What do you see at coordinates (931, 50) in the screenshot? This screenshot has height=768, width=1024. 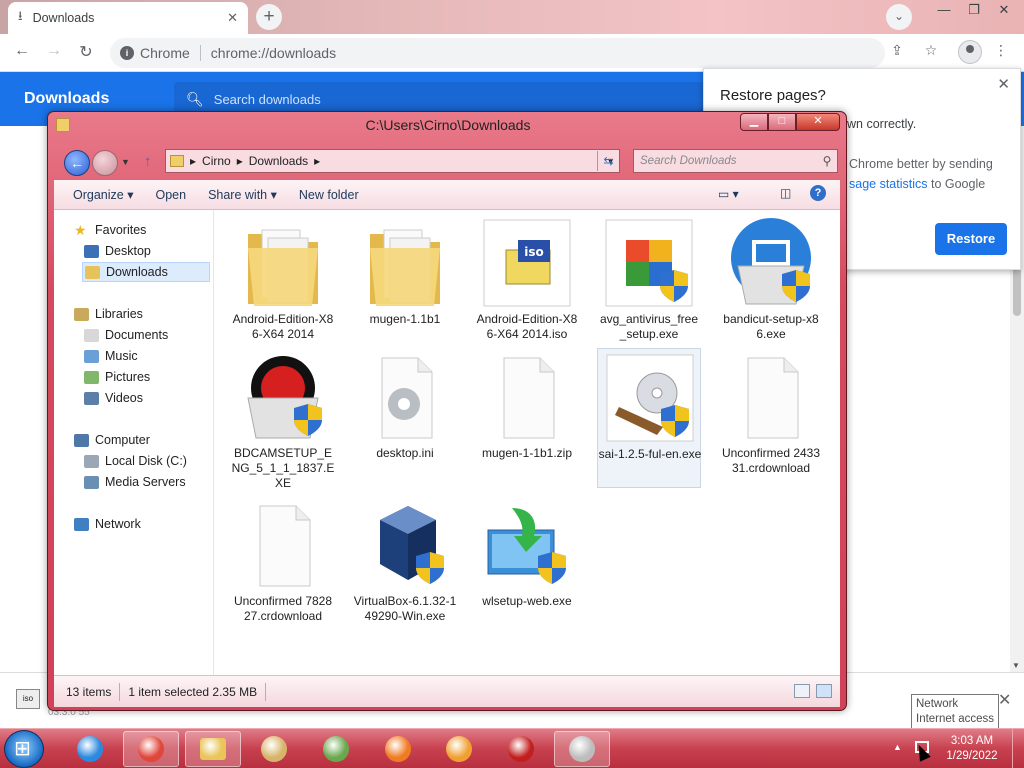 I see `bookmark-star-icon: ☆` at bounding box center [931, 50].